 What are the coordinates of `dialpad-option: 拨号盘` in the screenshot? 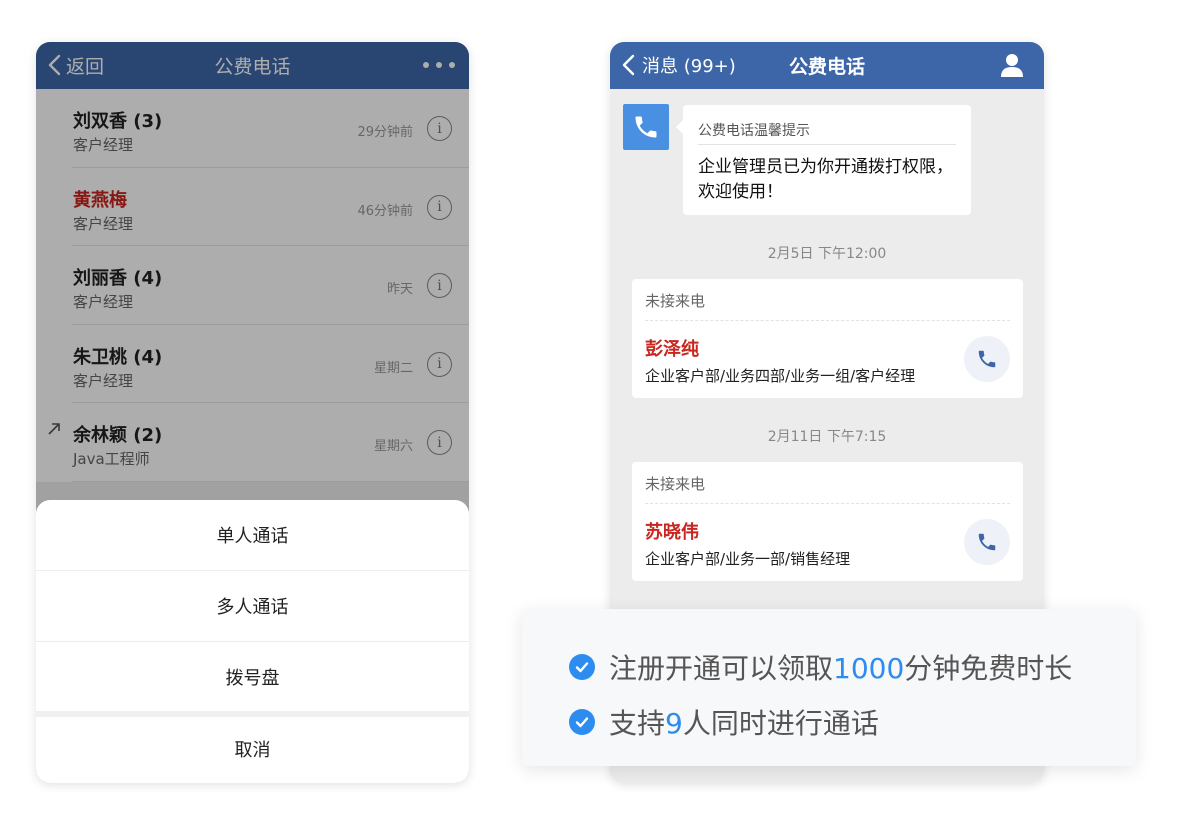 It's located at (252, 677).